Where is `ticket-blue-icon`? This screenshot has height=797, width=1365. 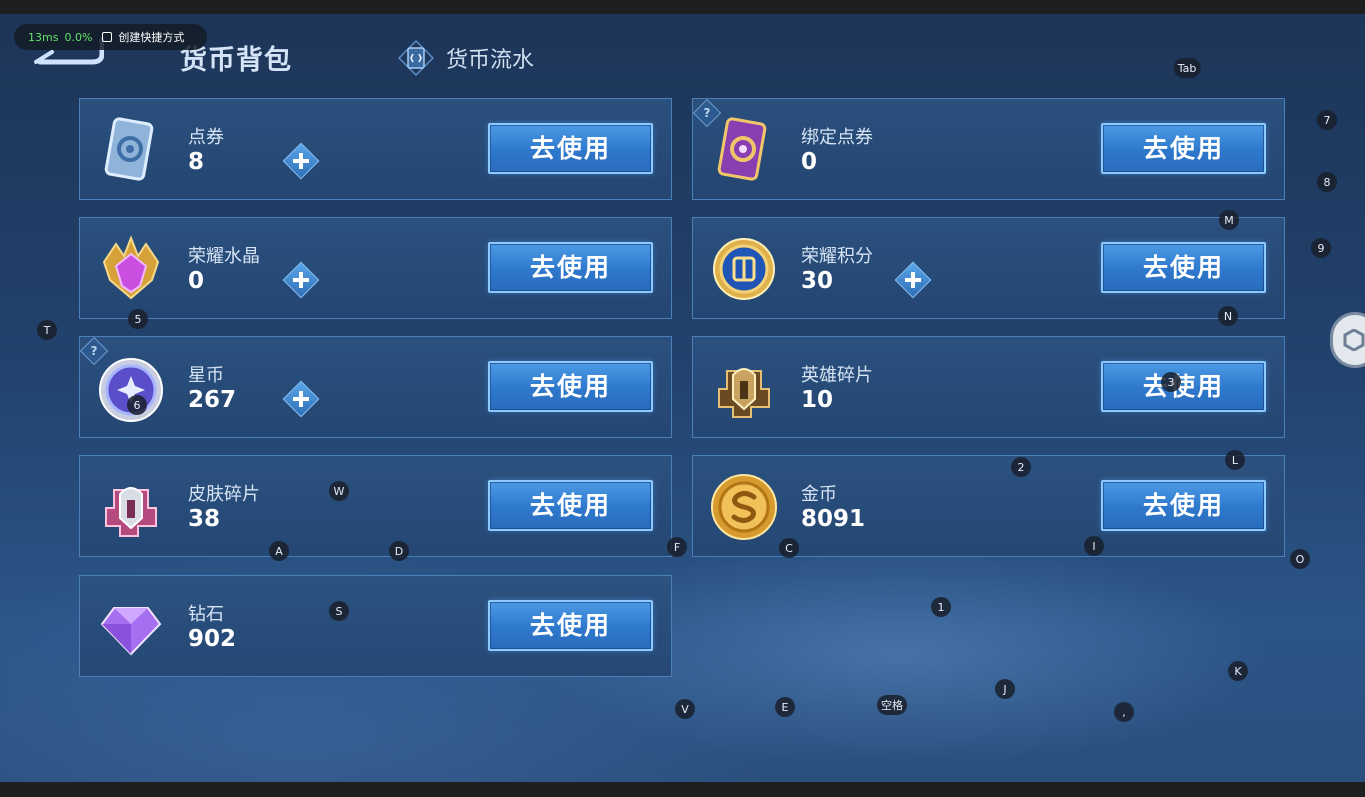 ticket-blue-icon is located at coordinates (131, 150).